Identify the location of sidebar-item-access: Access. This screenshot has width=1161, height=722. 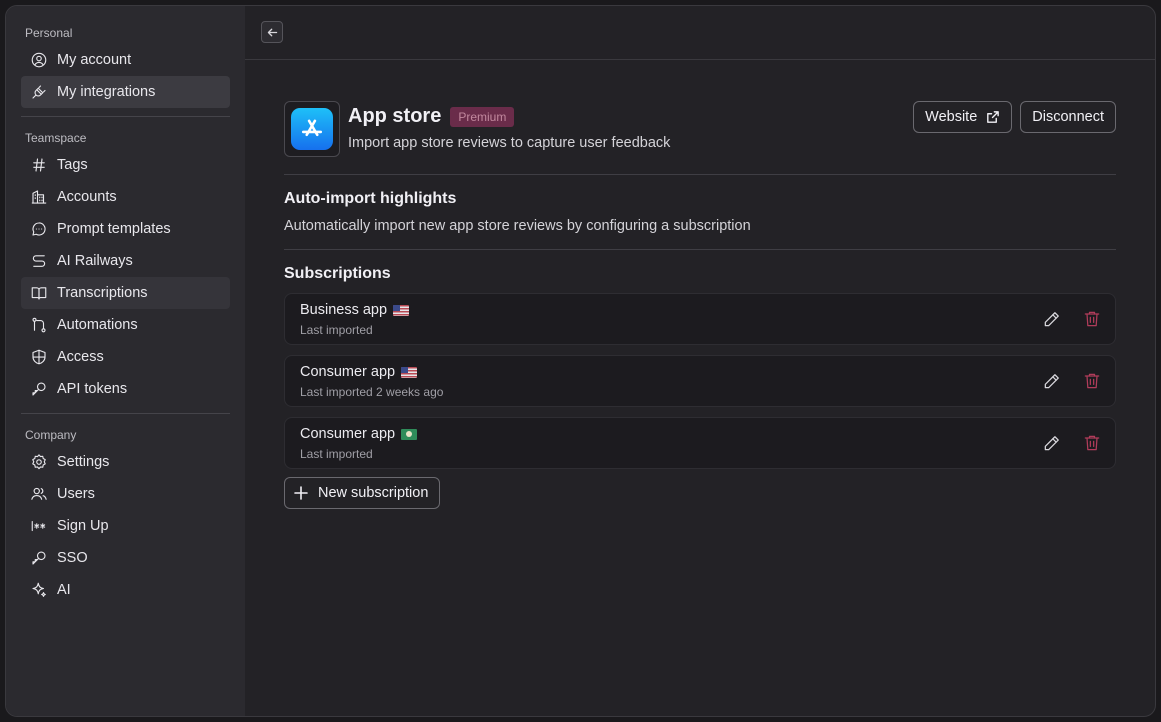
(125, 357).